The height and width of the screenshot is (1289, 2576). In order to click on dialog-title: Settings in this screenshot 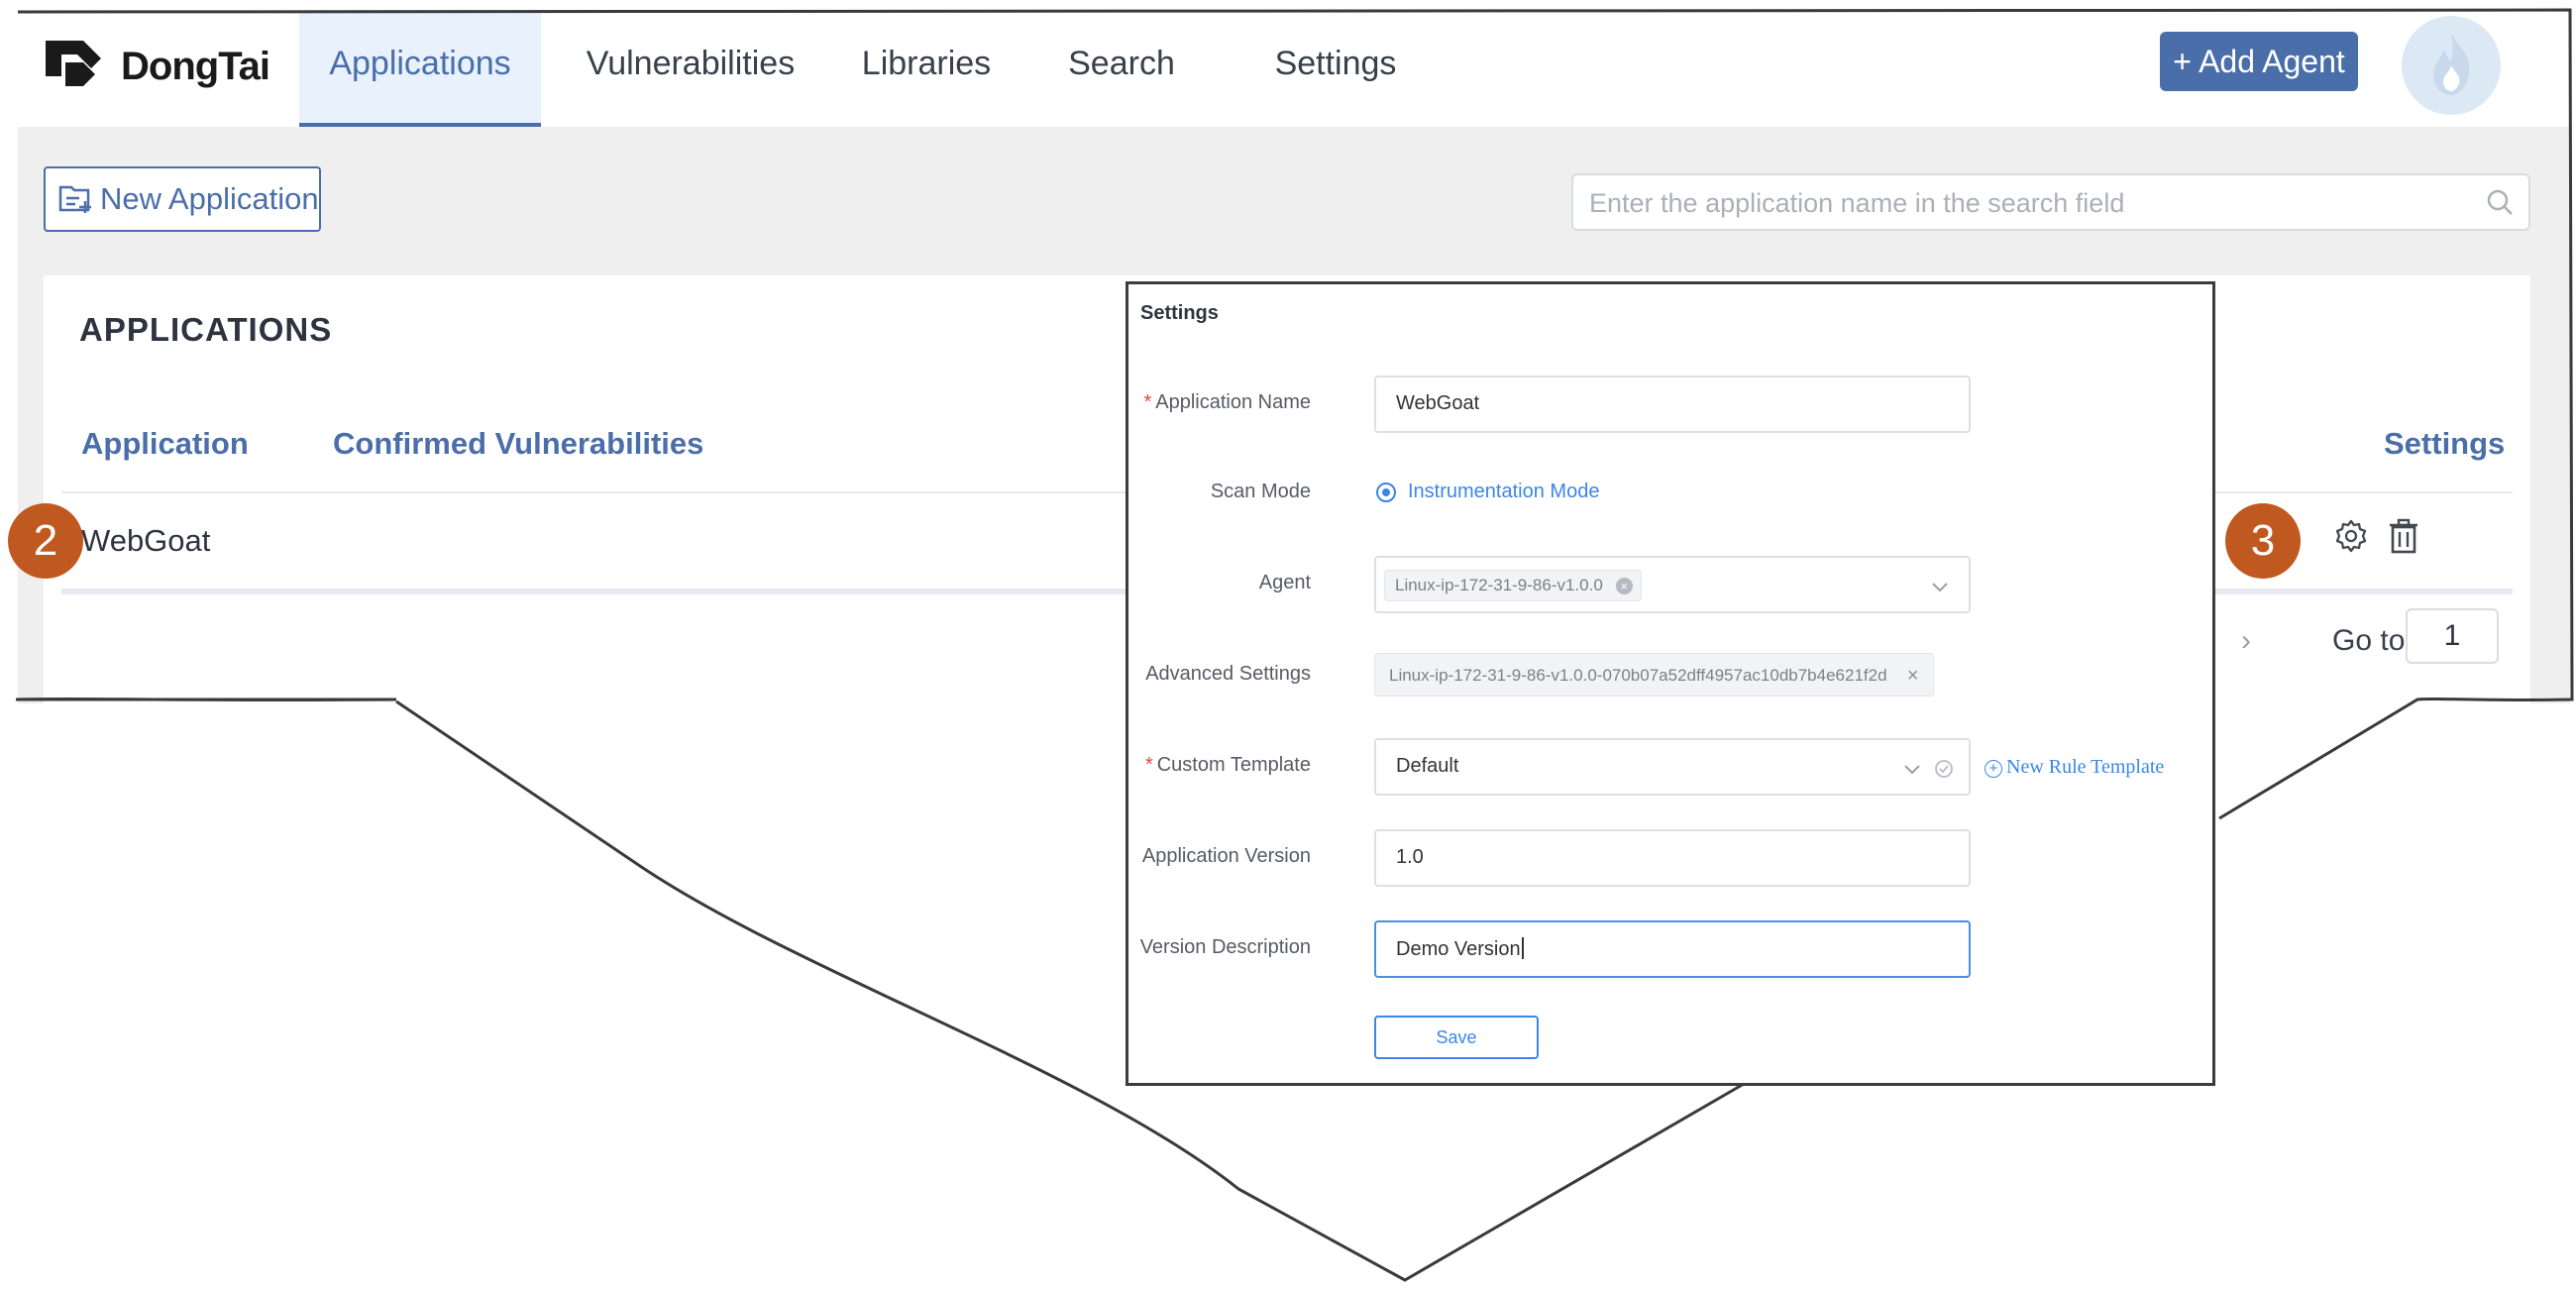, I will do `click(1179, 313)`.